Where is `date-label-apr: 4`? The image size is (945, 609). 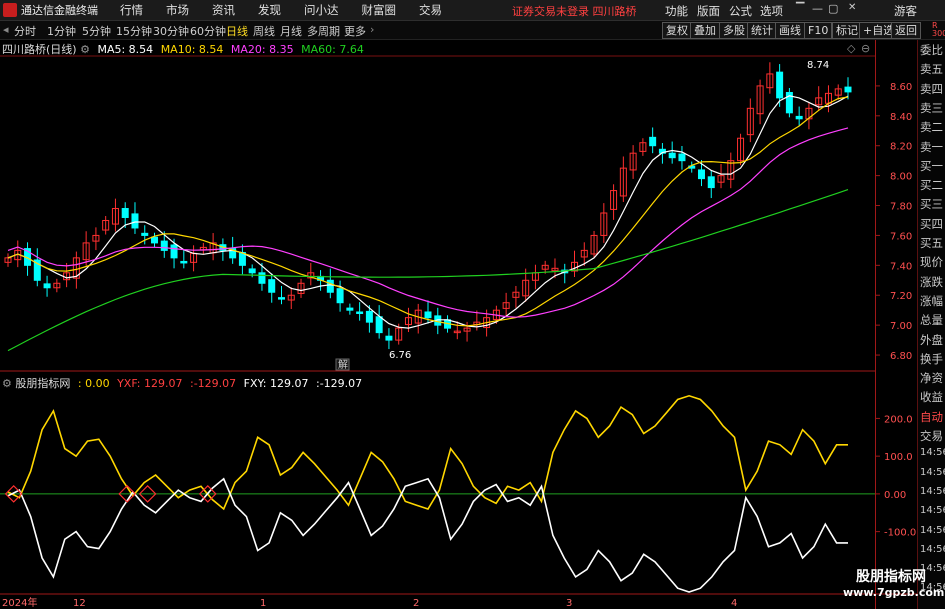
date-label-apr: 4 is located at coordinates (734, 603).